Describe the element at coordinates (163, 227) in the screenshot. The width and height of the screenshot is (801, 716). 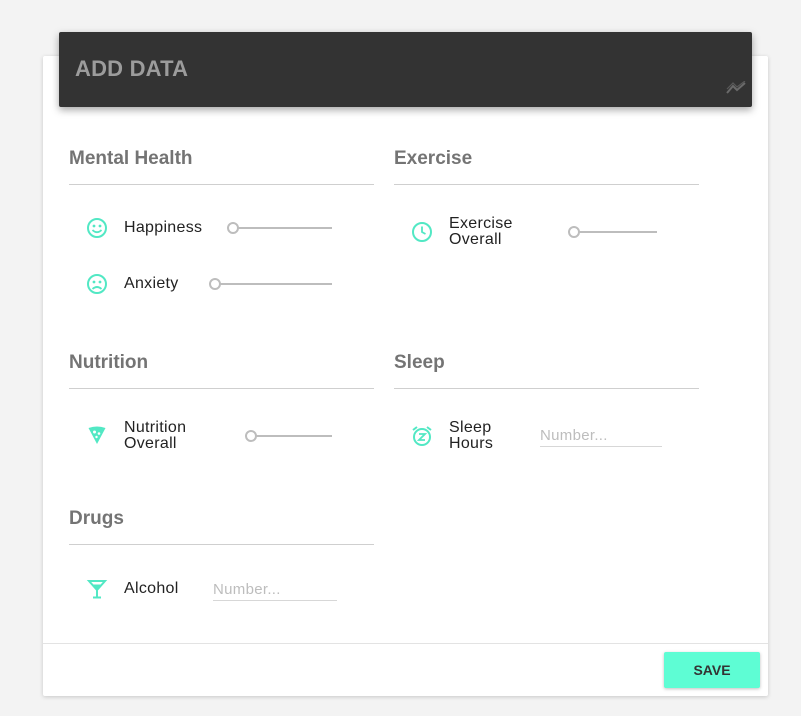
I see `happiness-label: Happiness` at that location.